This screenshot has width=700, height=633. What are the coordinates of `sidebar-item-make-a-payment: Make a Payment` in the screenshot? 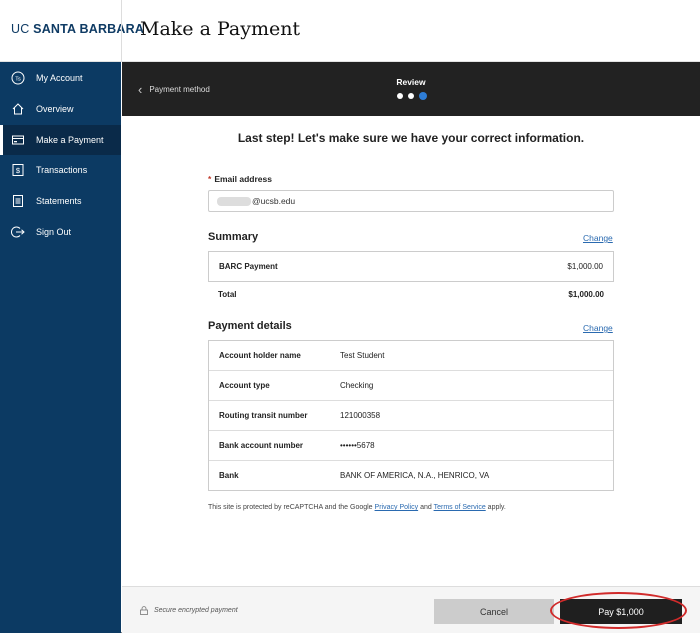 It's located at (60, 140).